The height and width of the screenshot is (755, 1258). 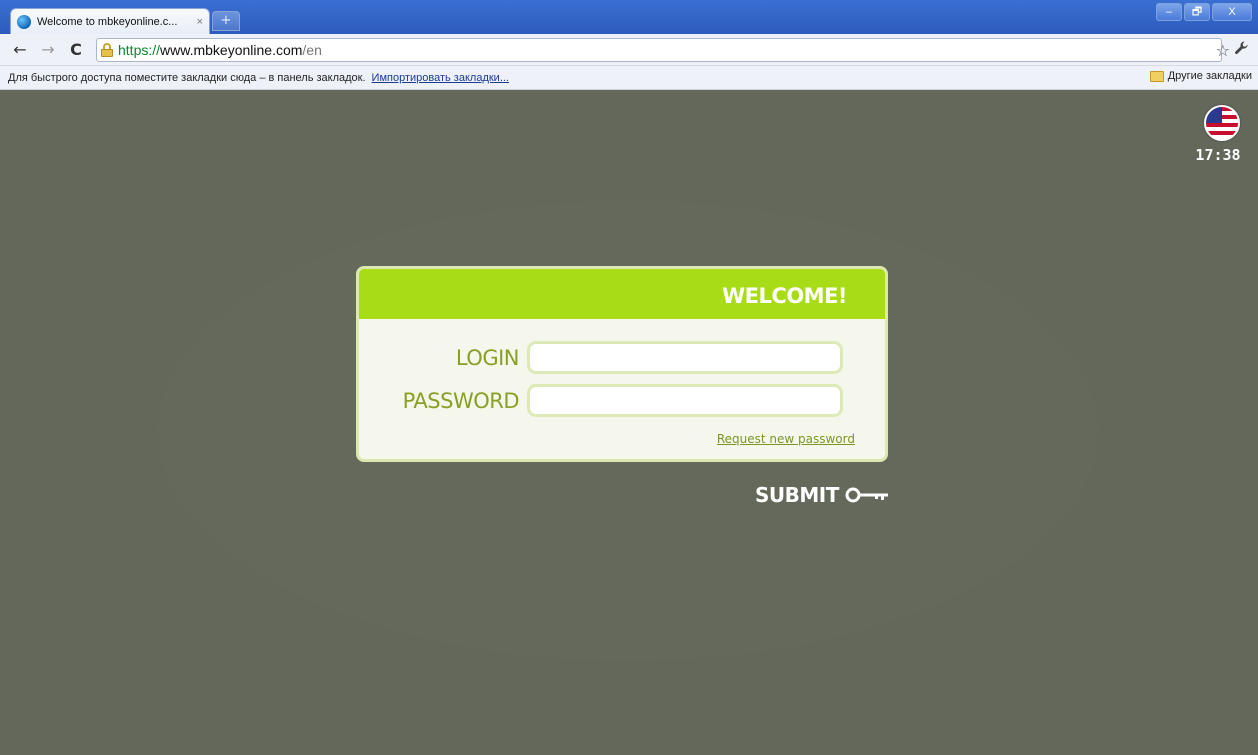 What do you see at coordinates (1222, 123) in the screenshot?
I see `us-flag-icon` at bounding box center [1222, 123].